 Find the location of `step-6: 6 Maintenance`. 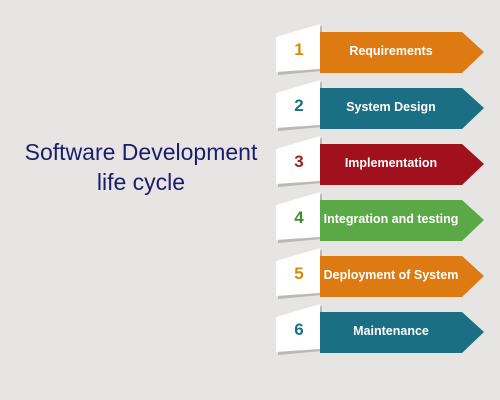

step-6: 6 Maintenance is located at coordinates (250, 333).